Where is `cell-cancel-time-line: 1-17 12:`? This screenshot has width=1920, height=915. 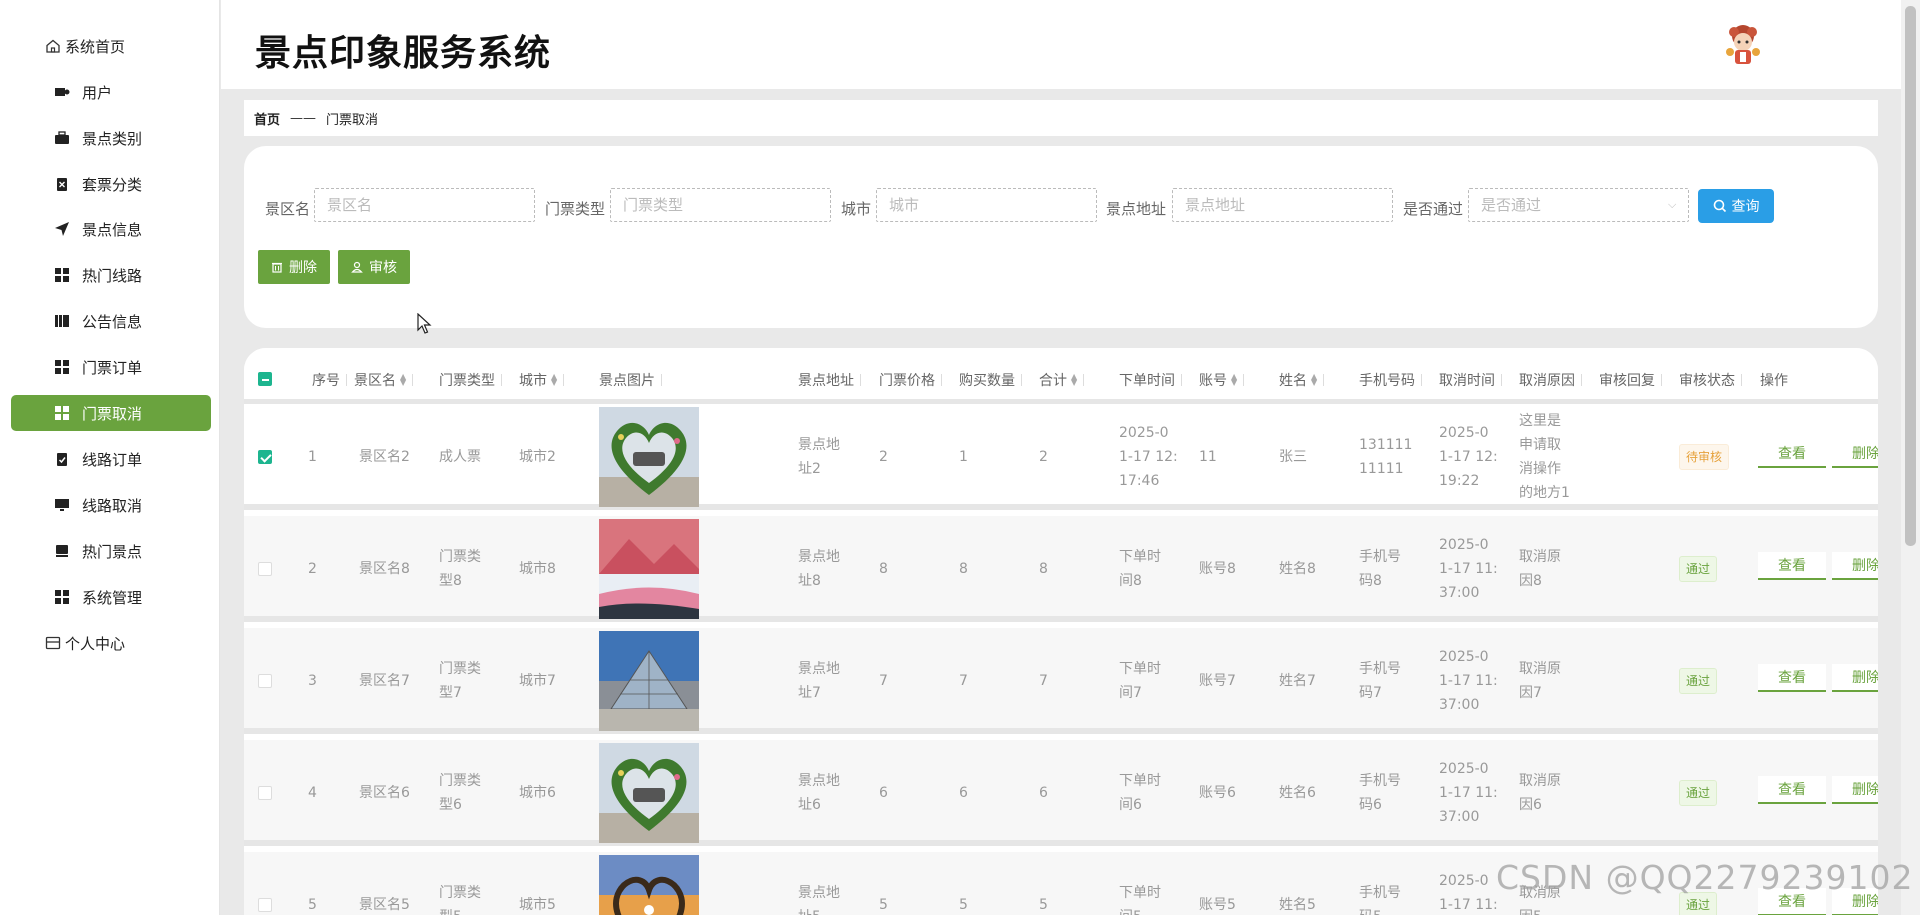
cell-cancel-time-line: 1-17 12: is located at coordinates (1468, 457).